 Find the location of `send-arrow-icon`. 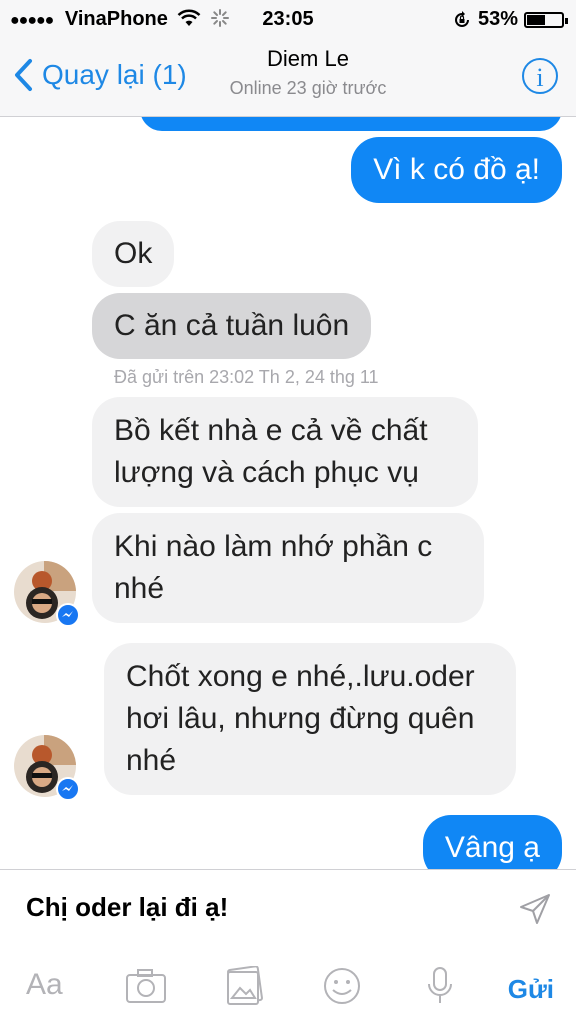

send-arrow-icon is located at coordinates (535, 909).